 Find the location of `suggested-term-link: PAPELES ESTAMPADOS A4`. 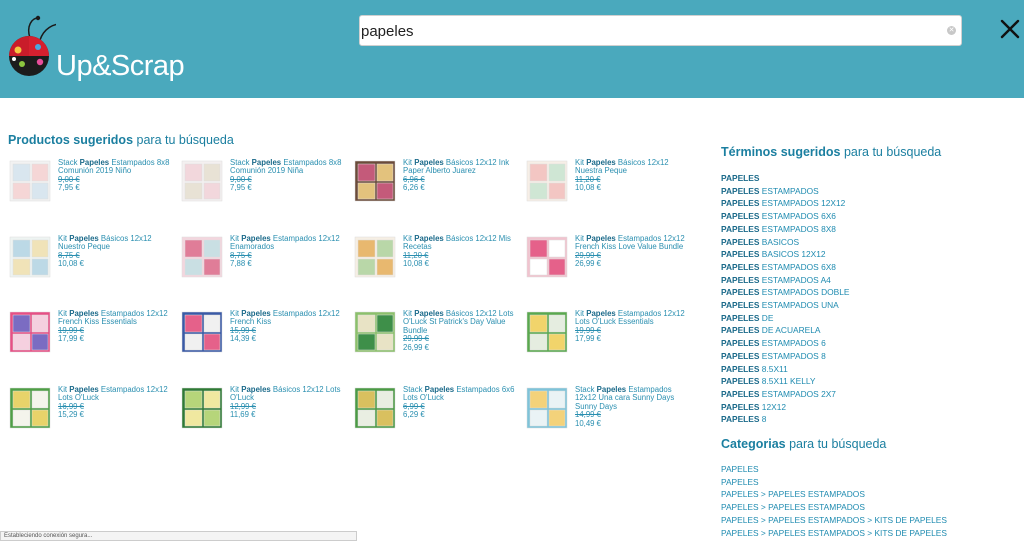

suggested-term-link: PAPELES ESTAMPADOS A4 is located at coordinates (785, 280).